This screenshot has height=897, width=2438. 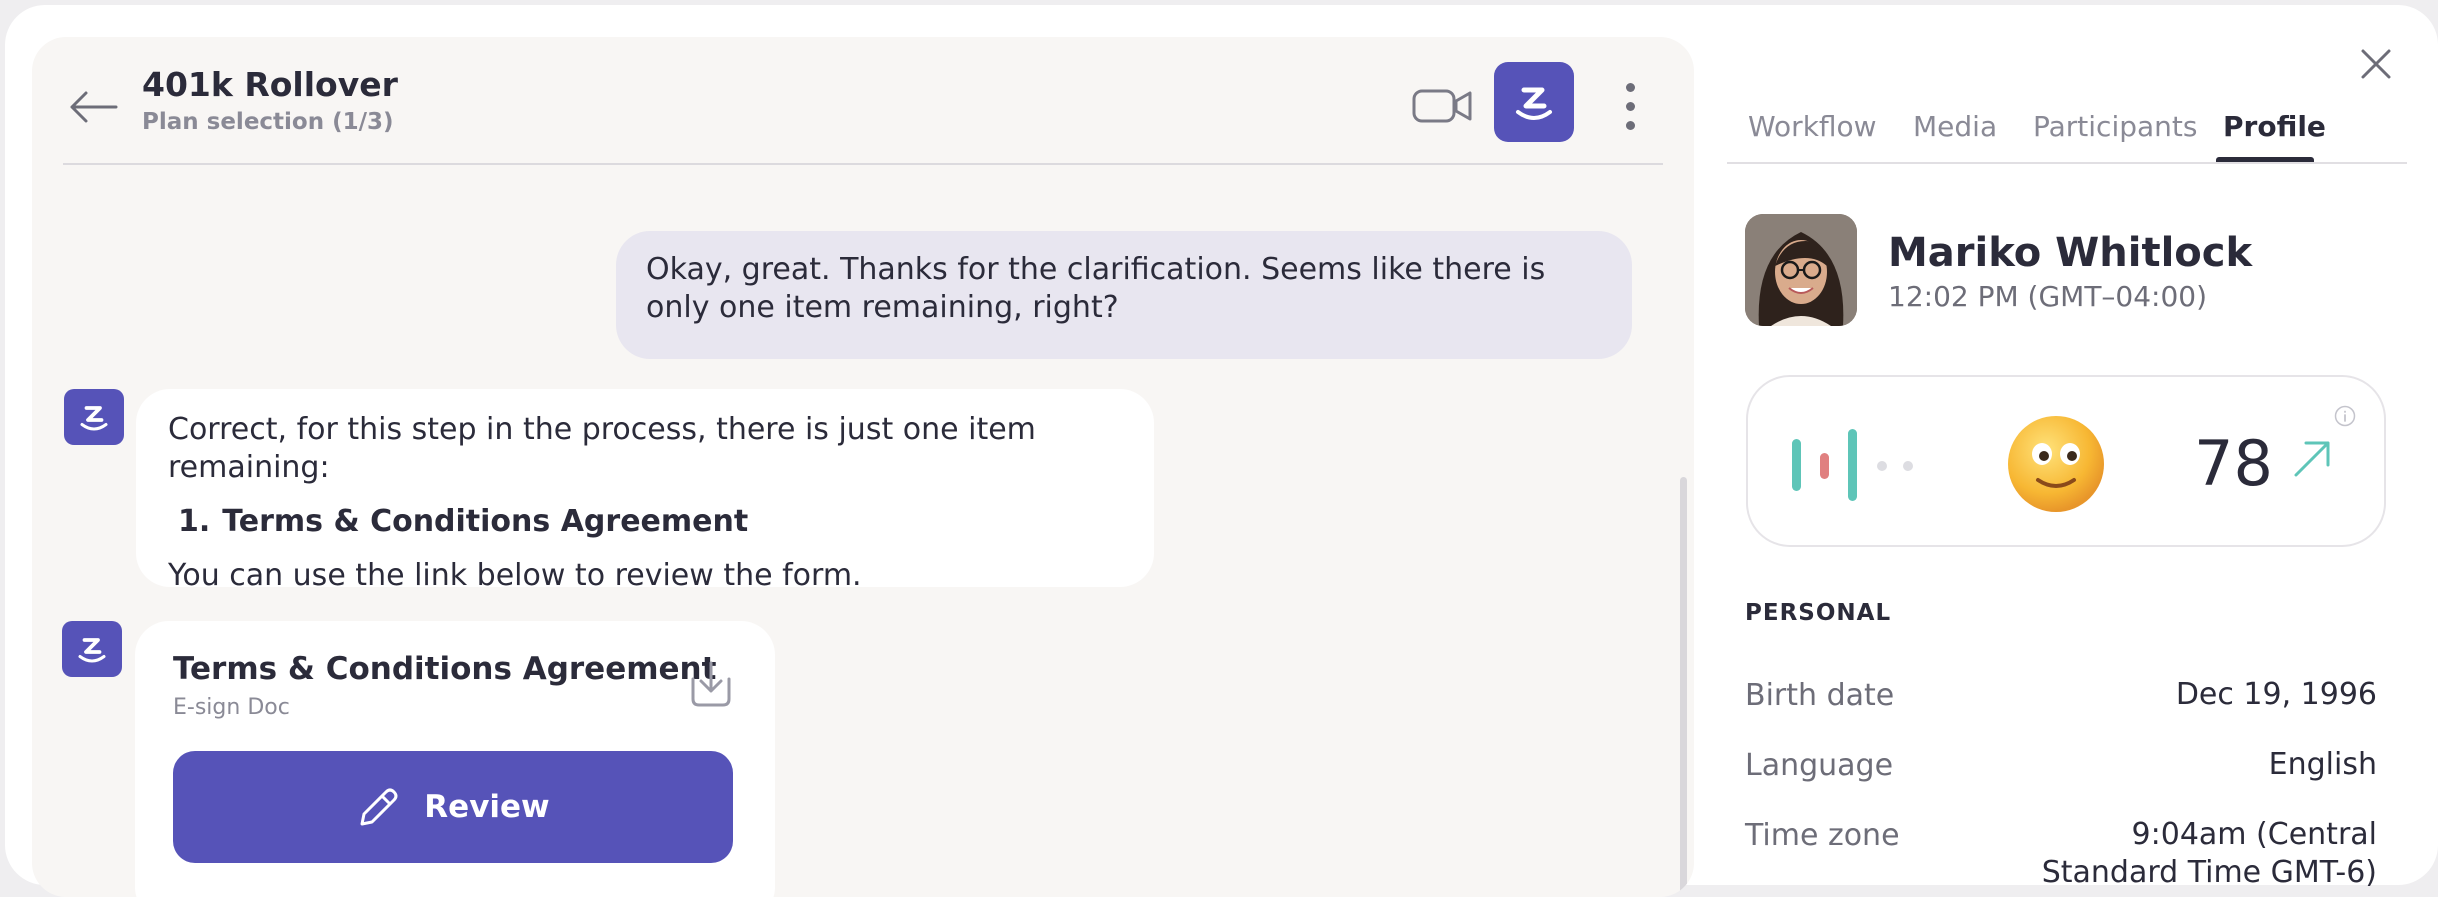 What do you see at coordinates (863, 164) in the screenshot?
I see `header-divider` at bounding box center [863, 164].